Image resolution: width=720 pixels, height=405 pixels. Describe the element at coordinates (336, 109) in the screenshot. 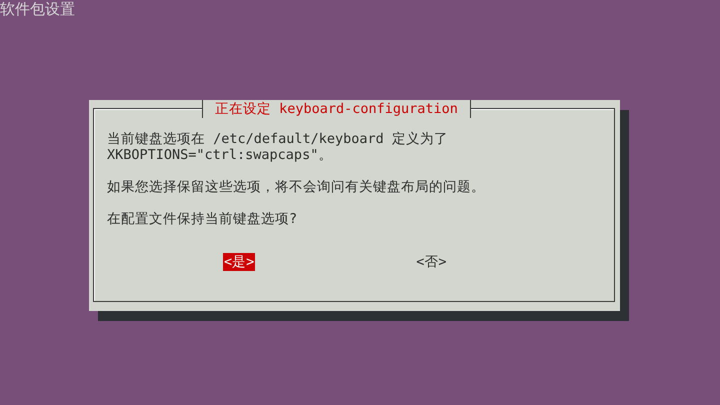

I see `dialog-title: 正在设定 keyboard-configuration` at that location.